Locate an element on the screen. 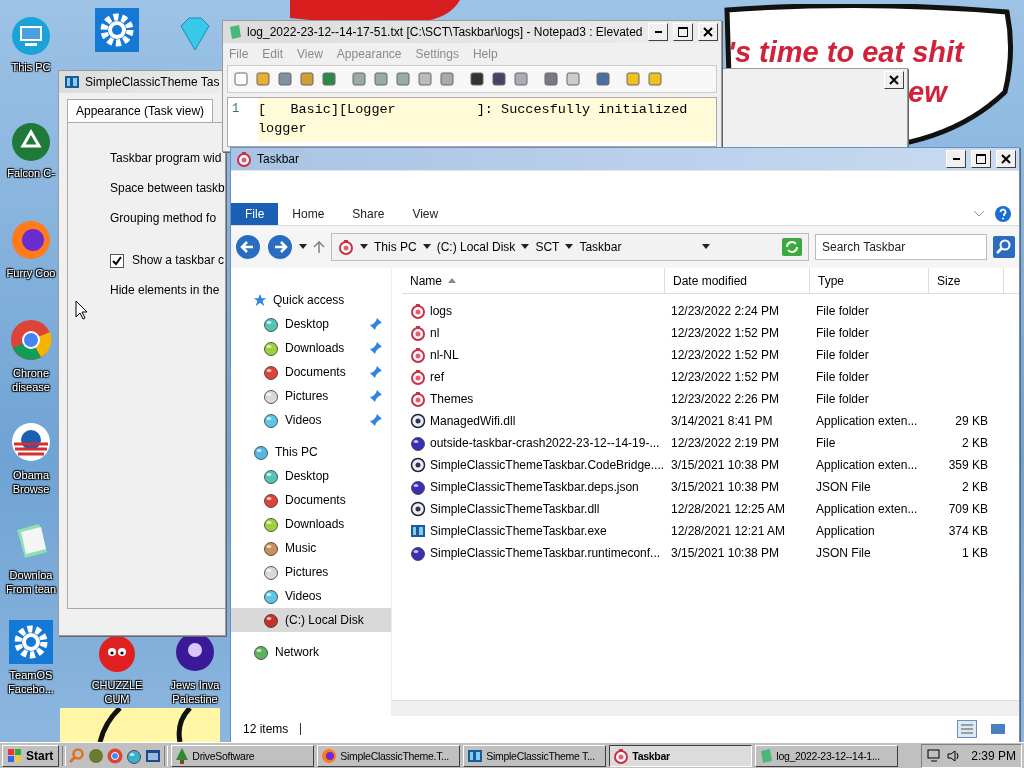 The image size is (1024, 768). option-label: Taskbar program wid is located at coordinates (166, 159).